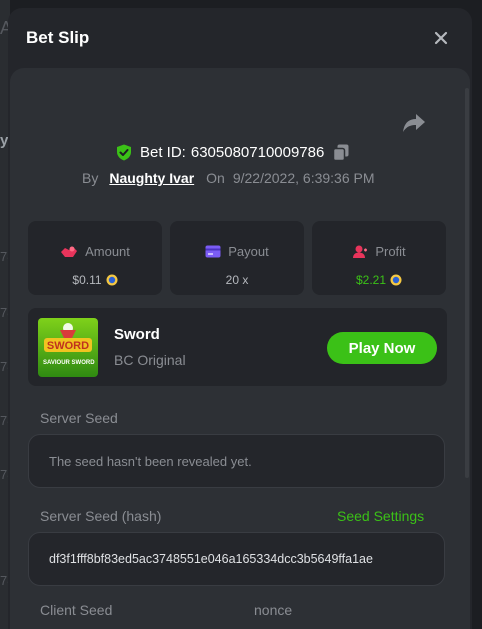 The width and height of the screenshot is (482, 629). I want to click on amount-value: $0.11, so click(87, 280).